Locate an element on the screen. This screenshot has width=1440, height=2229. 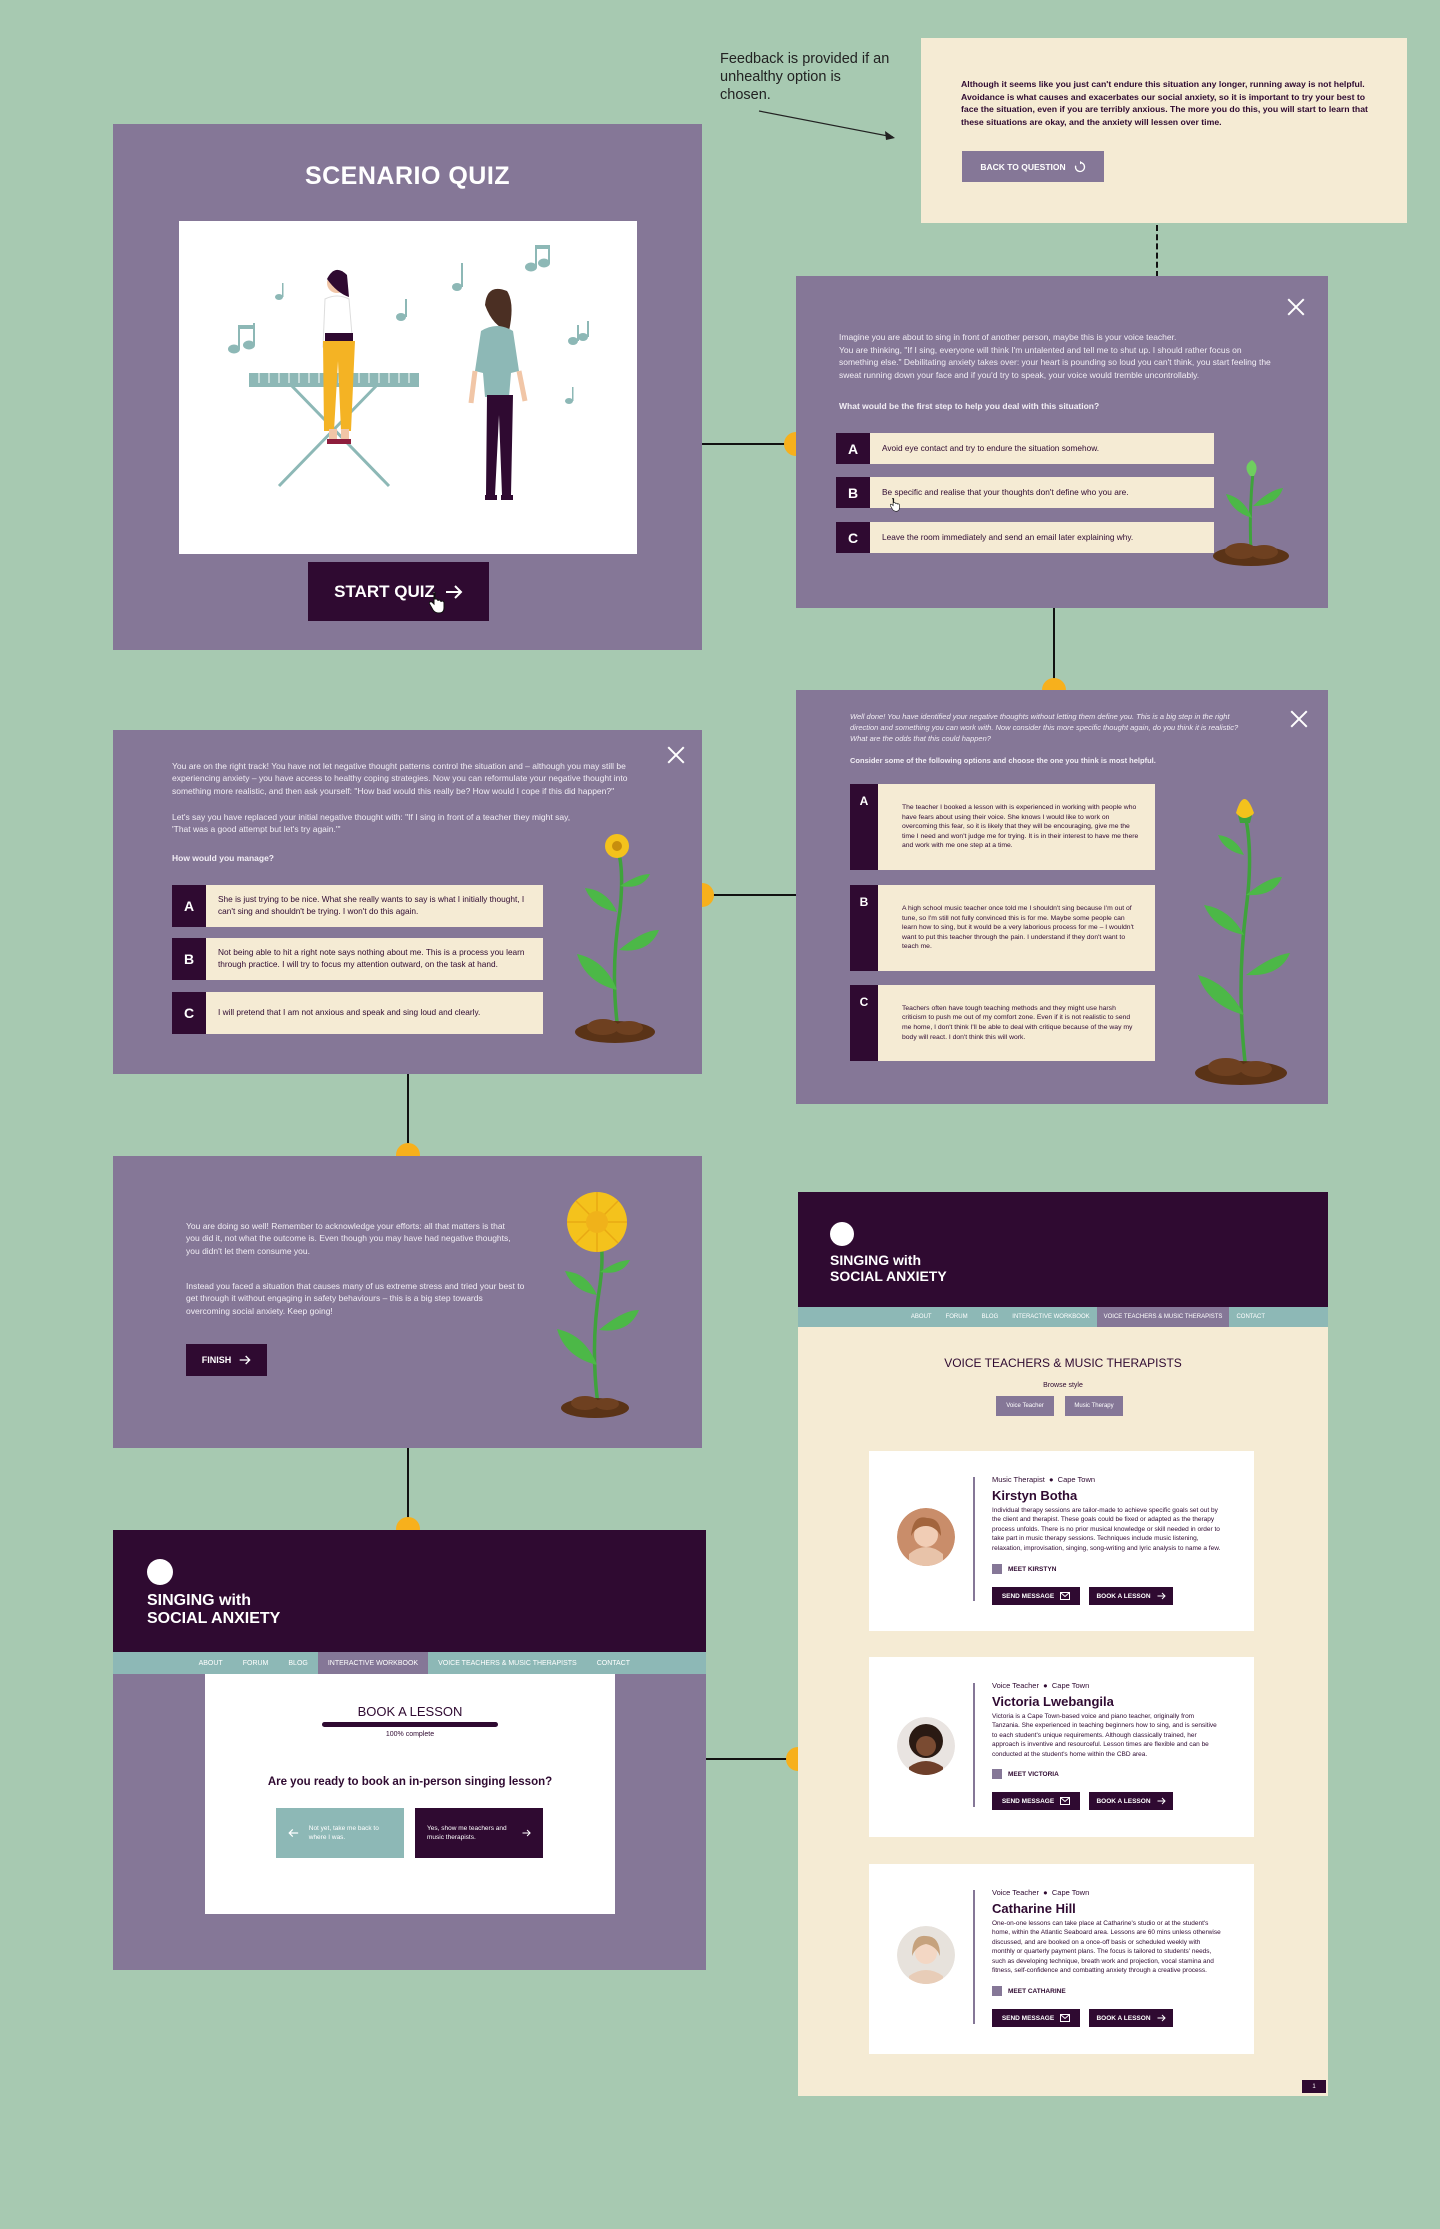
back-to-question-button: BACK TO QUESTION is located at coordinates (1033, 166).